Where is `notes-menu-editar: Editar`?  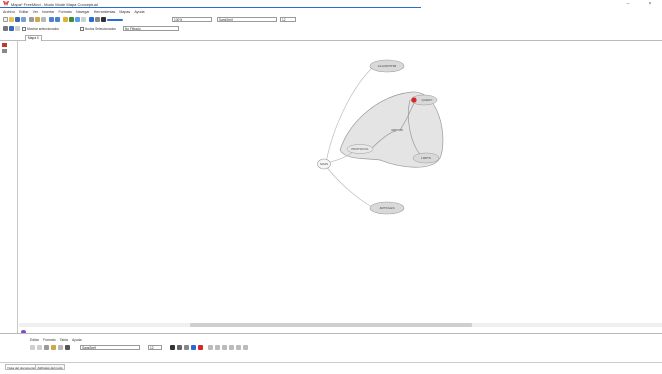
notes-menu-editar: Editar is located at coordinates (34, 340).